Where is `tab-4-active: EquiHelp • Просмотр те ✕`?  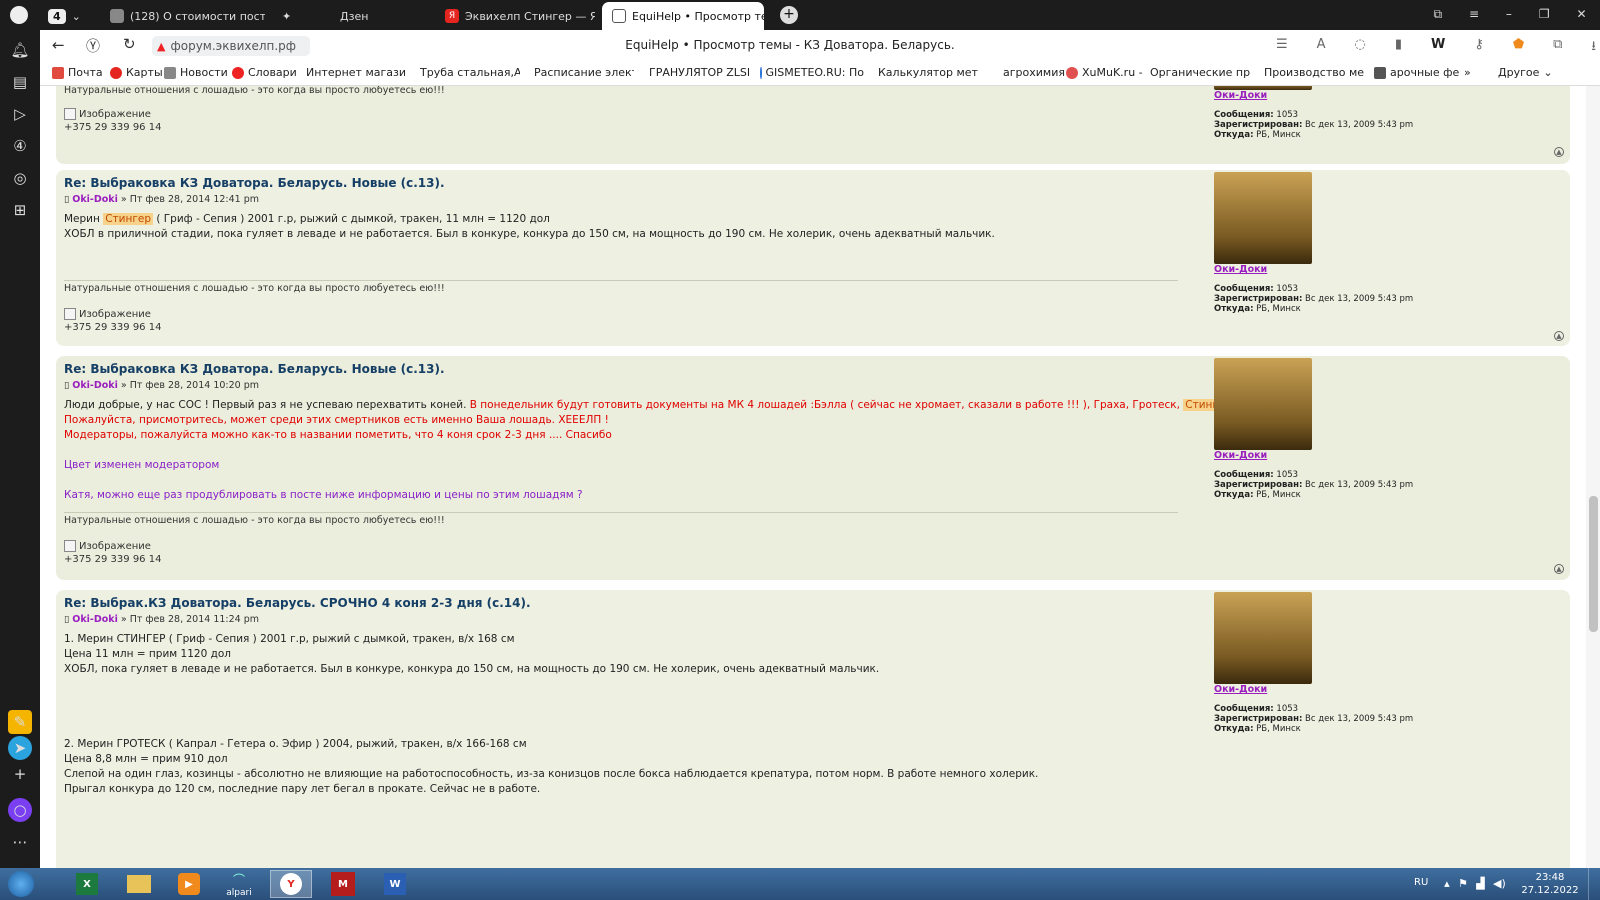 tab-4-active: EquiHelp • Просмотр те ✕ is located at coordinates (683, 16).